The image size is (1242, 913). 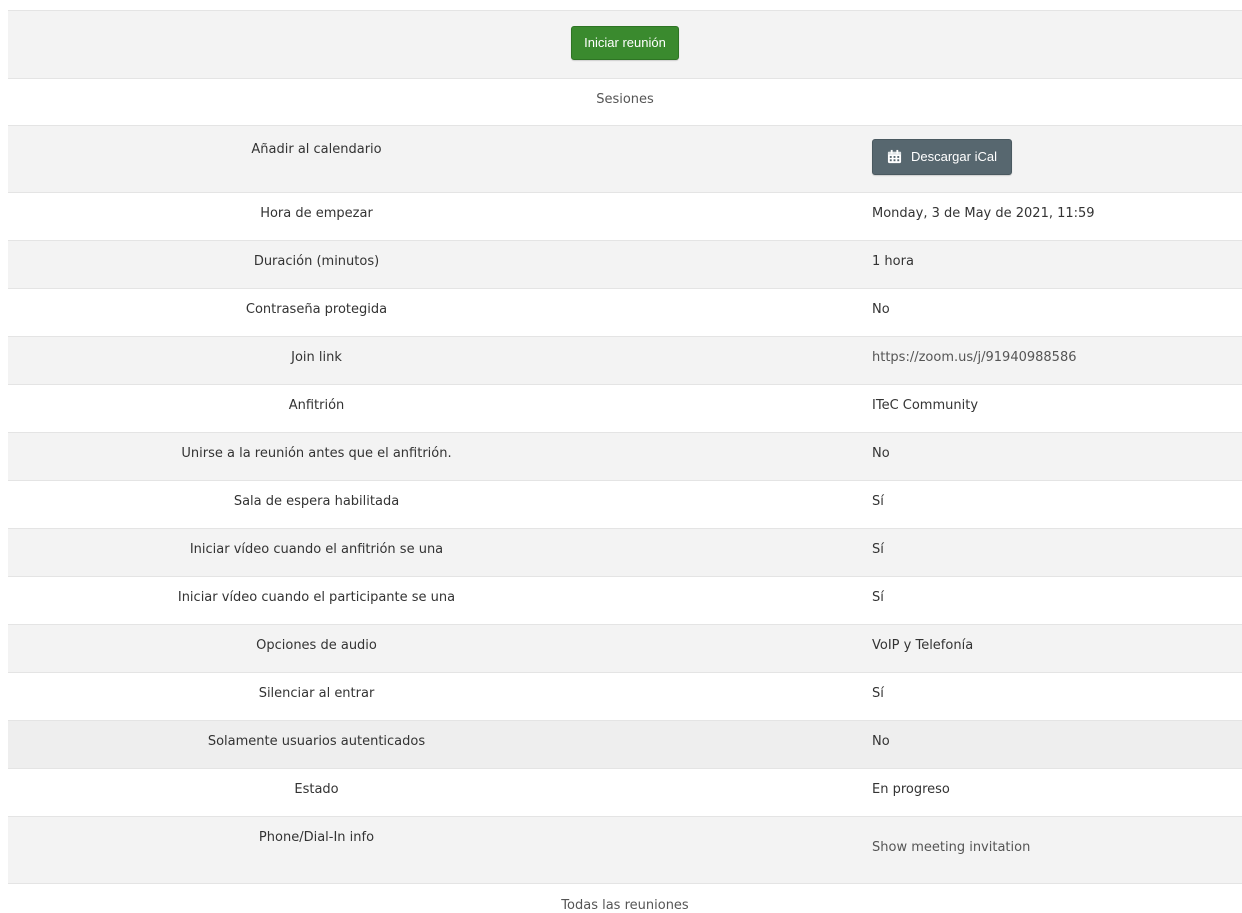 I want to click on row-label: Contraseña protegida, so click(x=316, y=309).